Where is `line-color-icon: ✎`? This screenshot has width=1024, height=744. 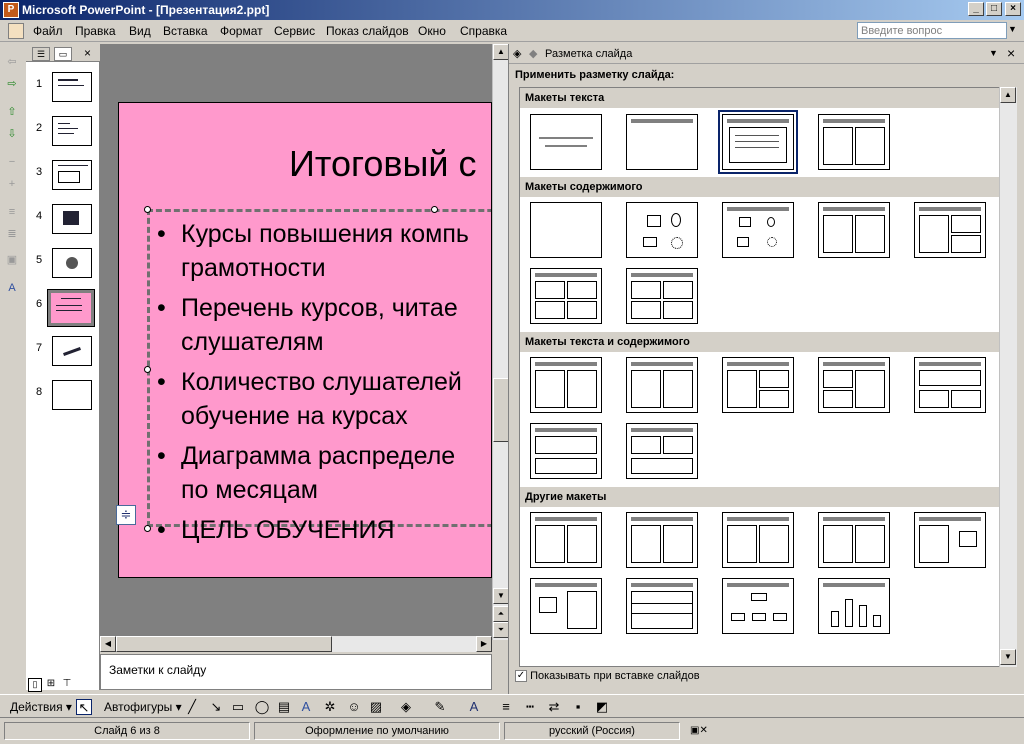 line-color-icon: ✎ is located at coordinates (440, 707).